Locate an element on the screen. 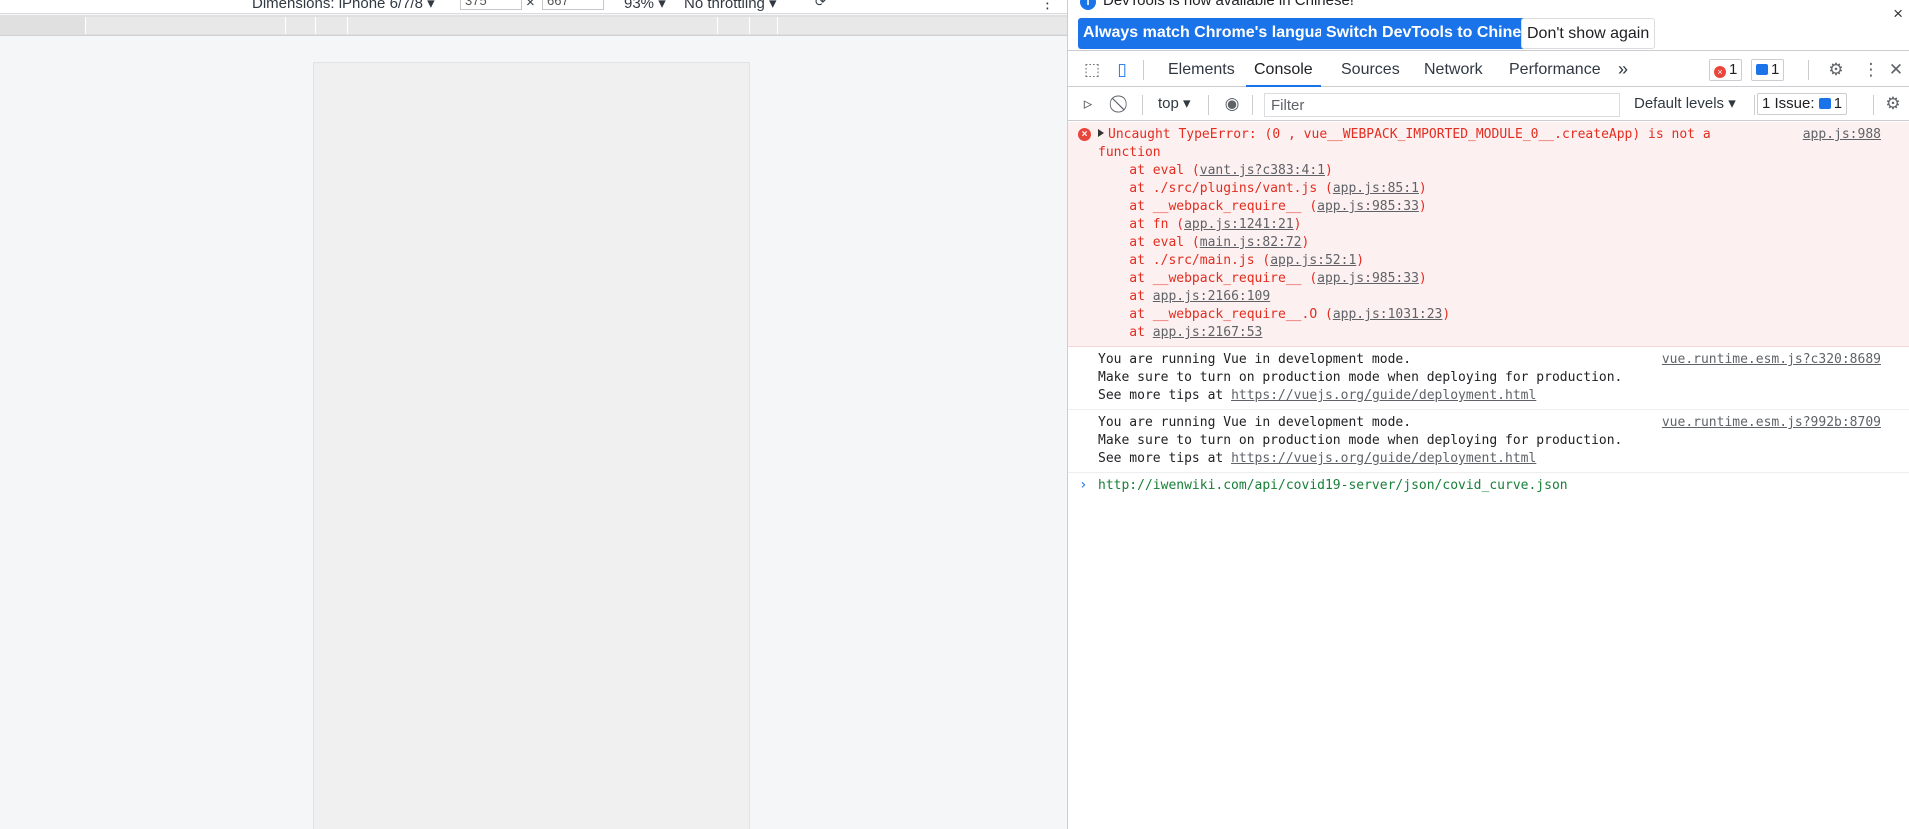 The image size is (1909, 829). dont-show-again-button: Don't show again is located at coordinates (1588, 33).